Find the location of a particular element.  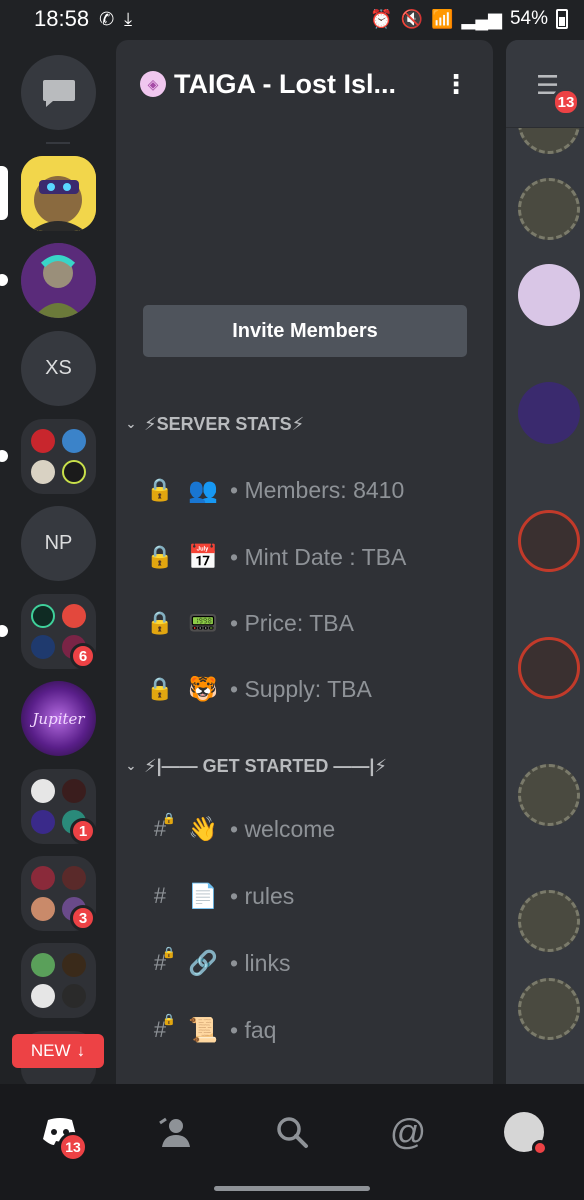

nav-mentions: @ is located at coordinates (408, 1132).